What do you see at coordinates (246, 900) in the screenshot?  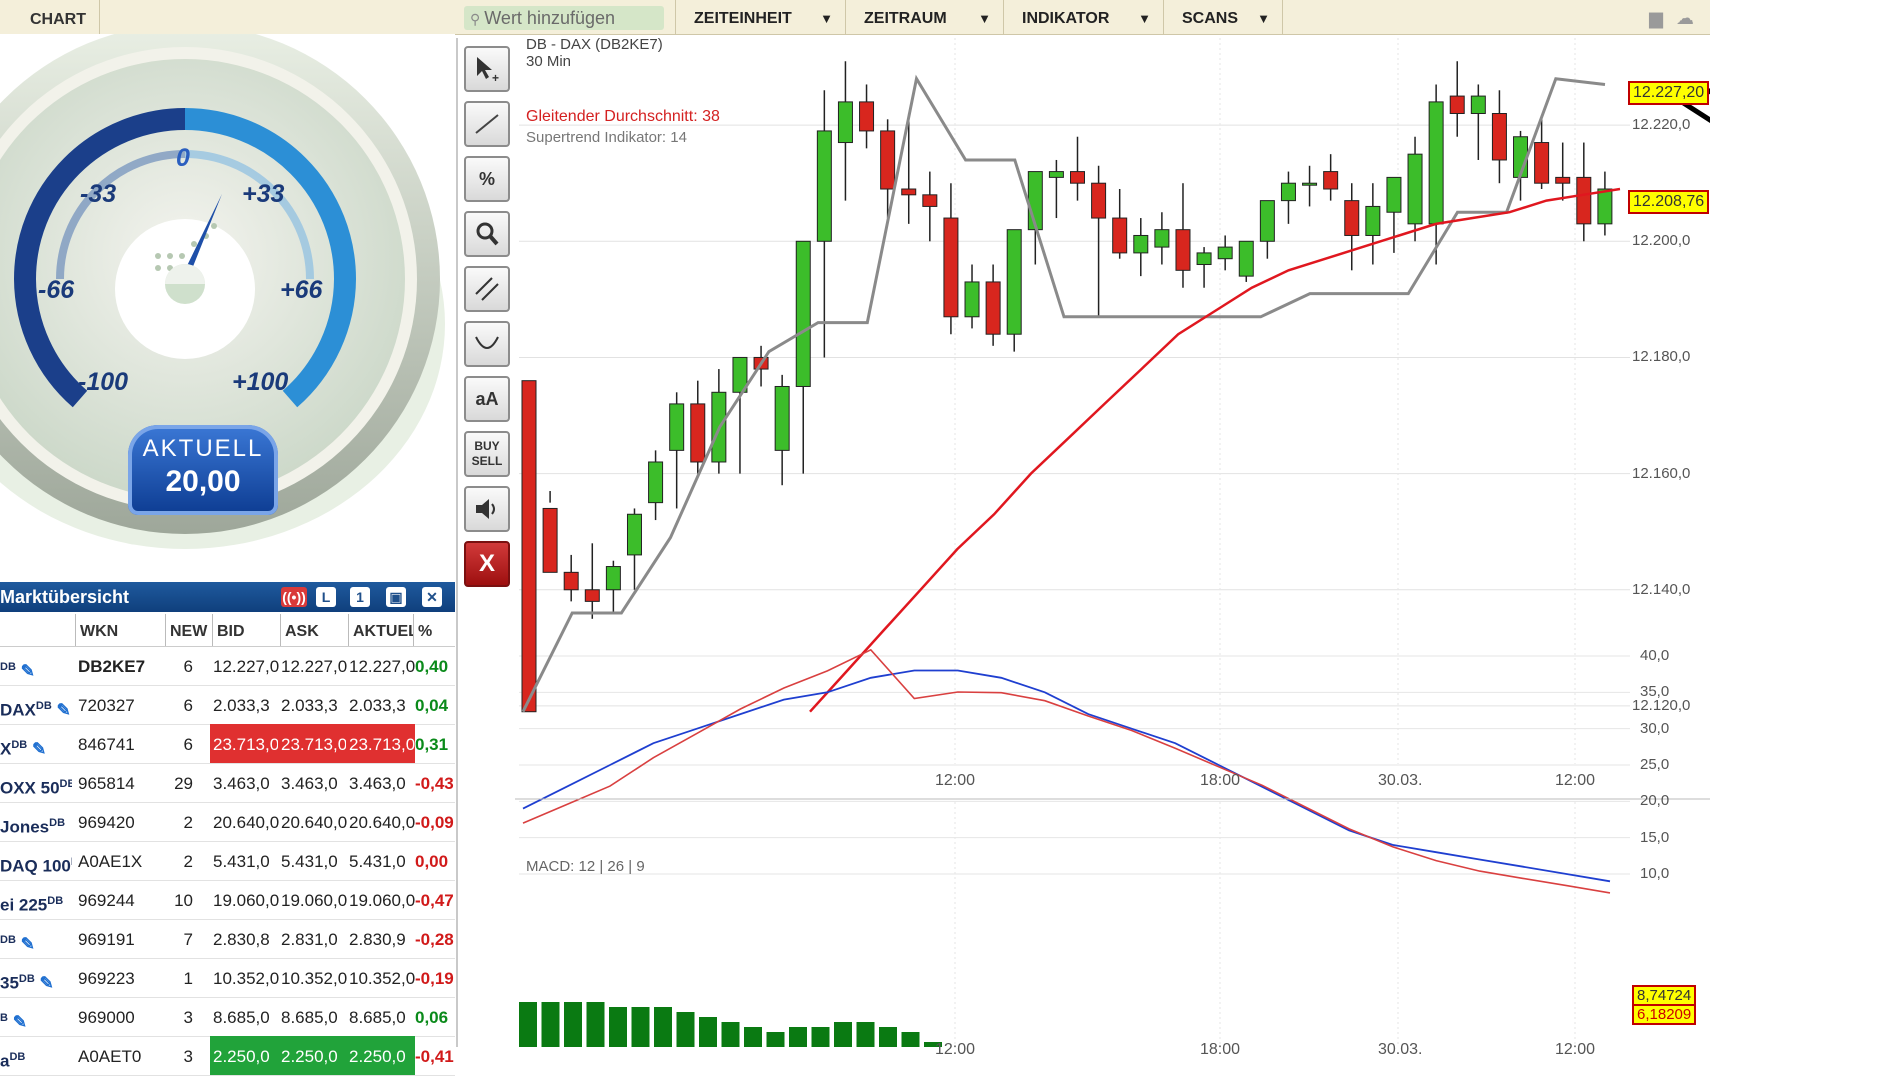 I see `row-bid: 19.060,0` at bounding box center [246, 900].